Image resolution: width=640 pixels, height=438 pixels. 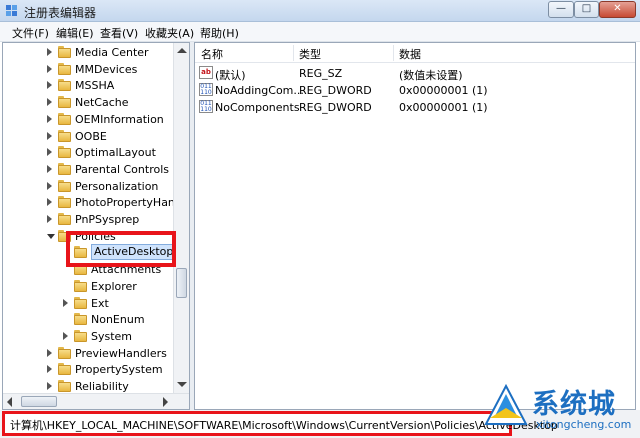 I want to click on tree-item: NetCache, so click(x=88, y=102).